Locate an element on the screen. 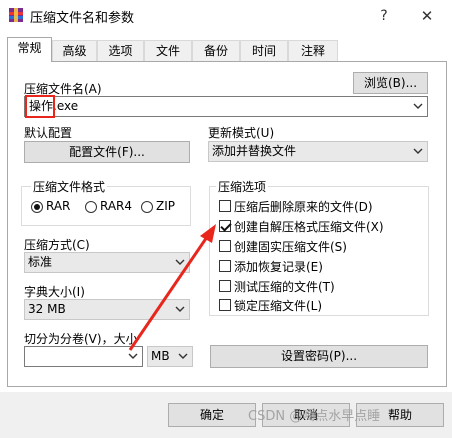  checkbox-sfx is located at coordinates (225, 226).